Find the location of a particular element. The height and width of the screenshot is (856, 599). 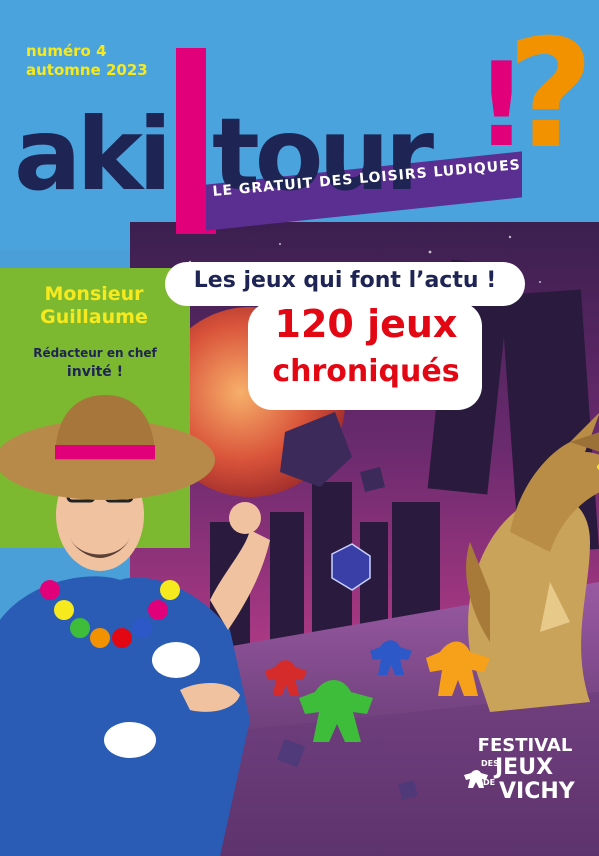

guest-name: Monsieur Guillaume is located at coordinates (94, 306).